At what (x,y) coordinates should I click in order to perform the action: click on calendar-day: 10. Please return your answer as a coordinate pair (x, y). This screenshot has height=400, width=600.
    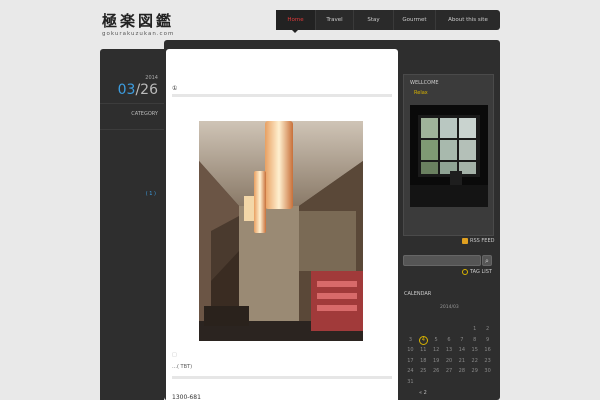
    Looking at the image, I should click on (410, 350).